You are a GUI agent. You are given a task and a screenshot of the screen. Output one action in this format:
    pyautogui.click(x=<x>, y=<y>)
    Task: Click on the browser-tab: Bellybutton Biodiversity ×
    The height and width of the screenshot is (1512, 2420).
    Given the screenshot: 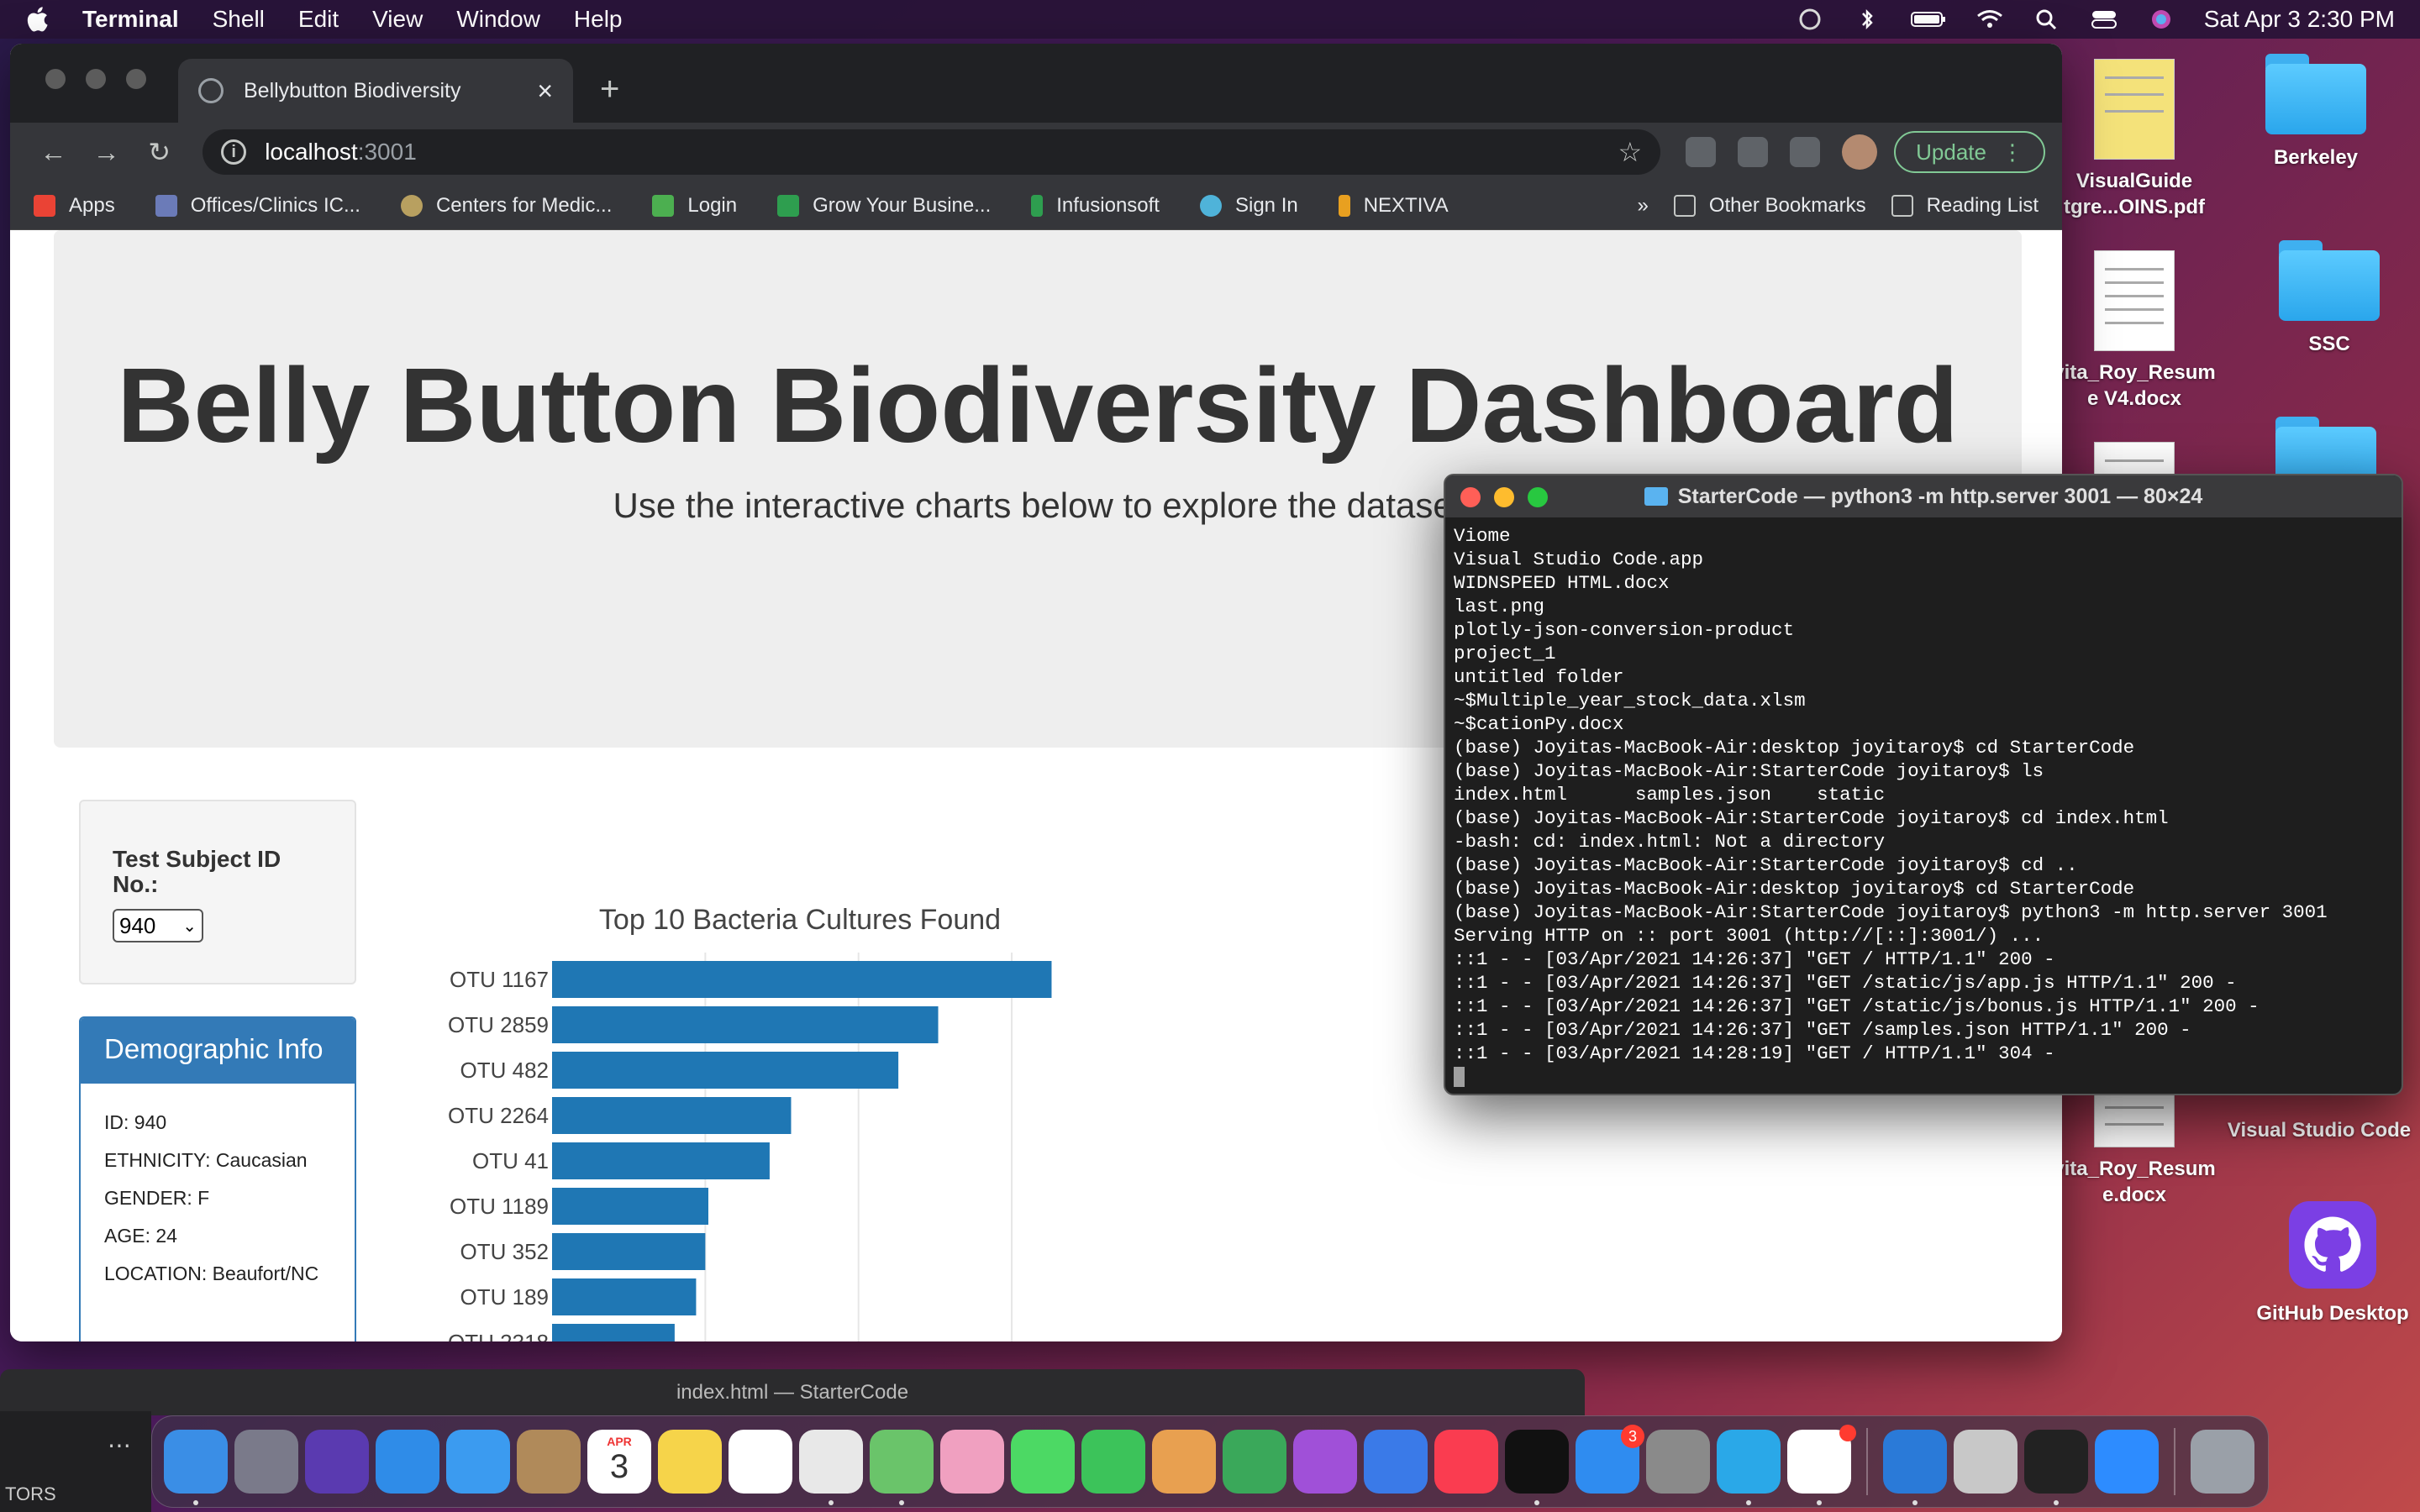 What is the action you would take?
    pyautogui.click(x=375, y=91)
    